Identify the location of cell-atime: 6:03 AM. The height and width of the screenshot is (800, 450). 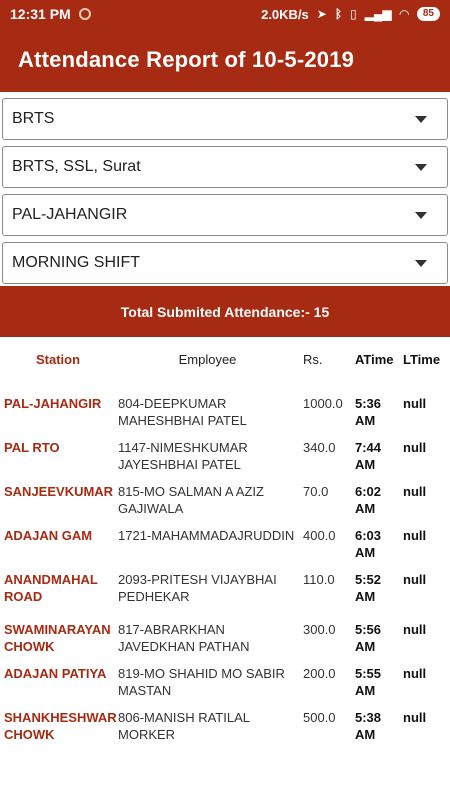
(368, 544).